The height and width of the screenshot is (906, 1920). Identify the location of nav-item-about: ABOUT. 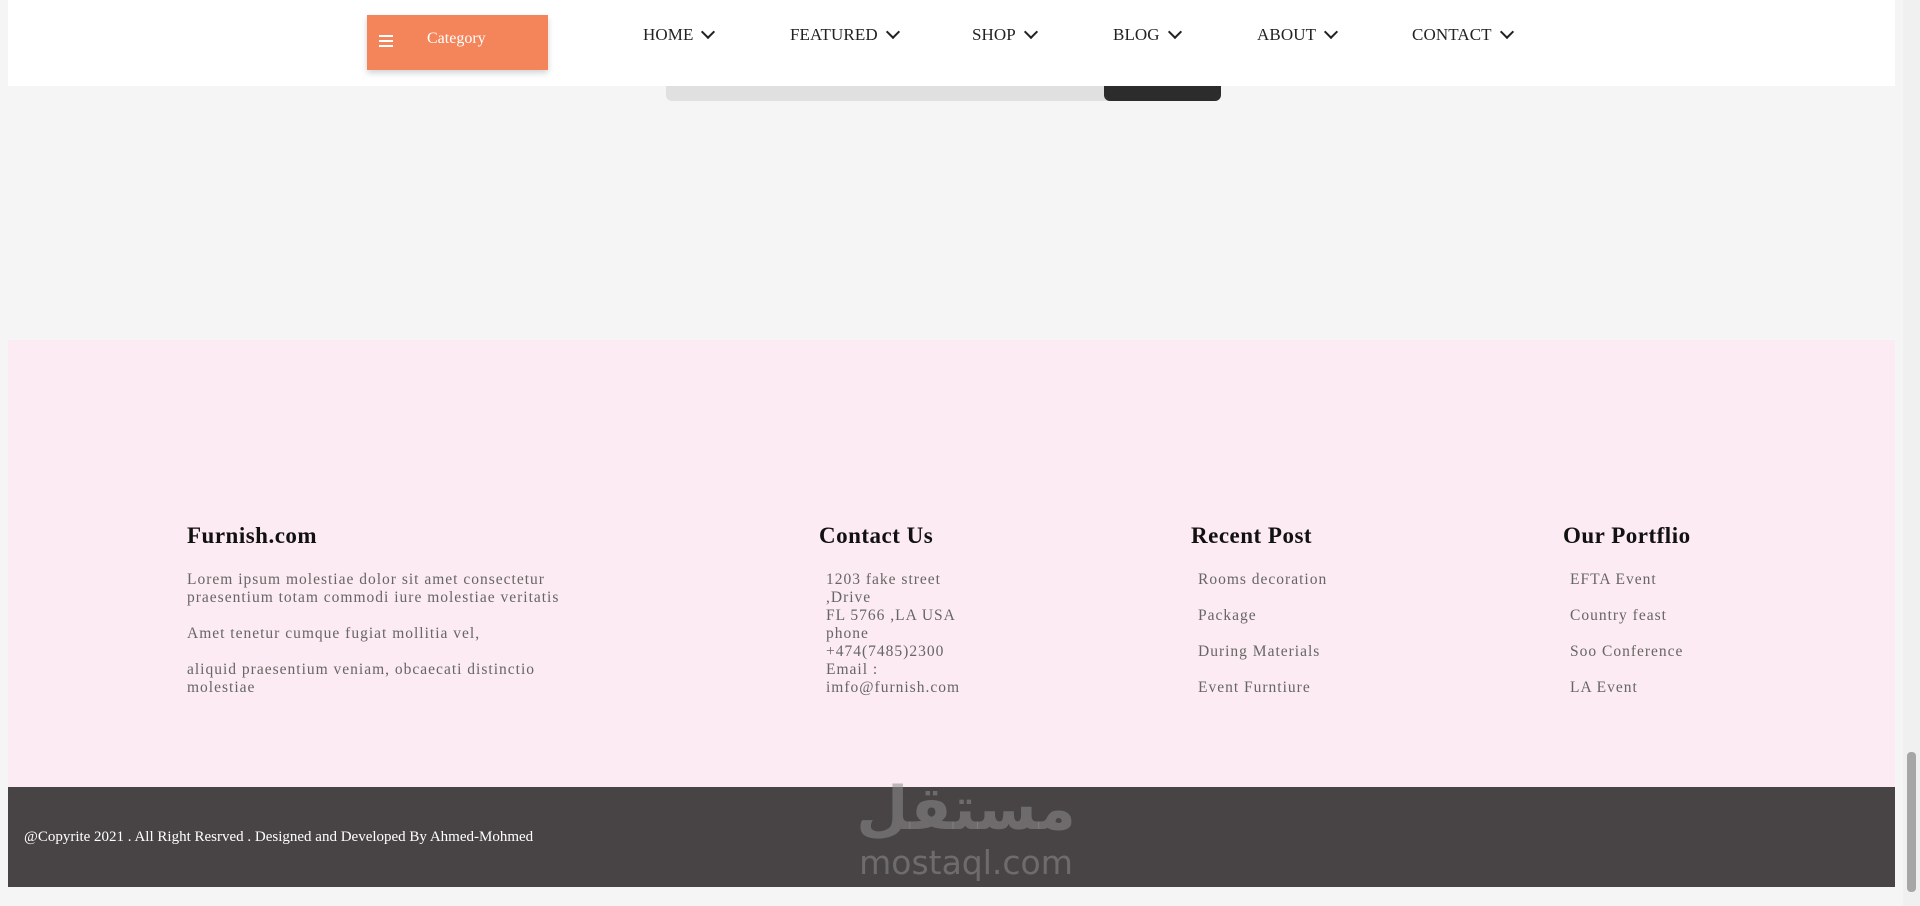
(1298, 35).